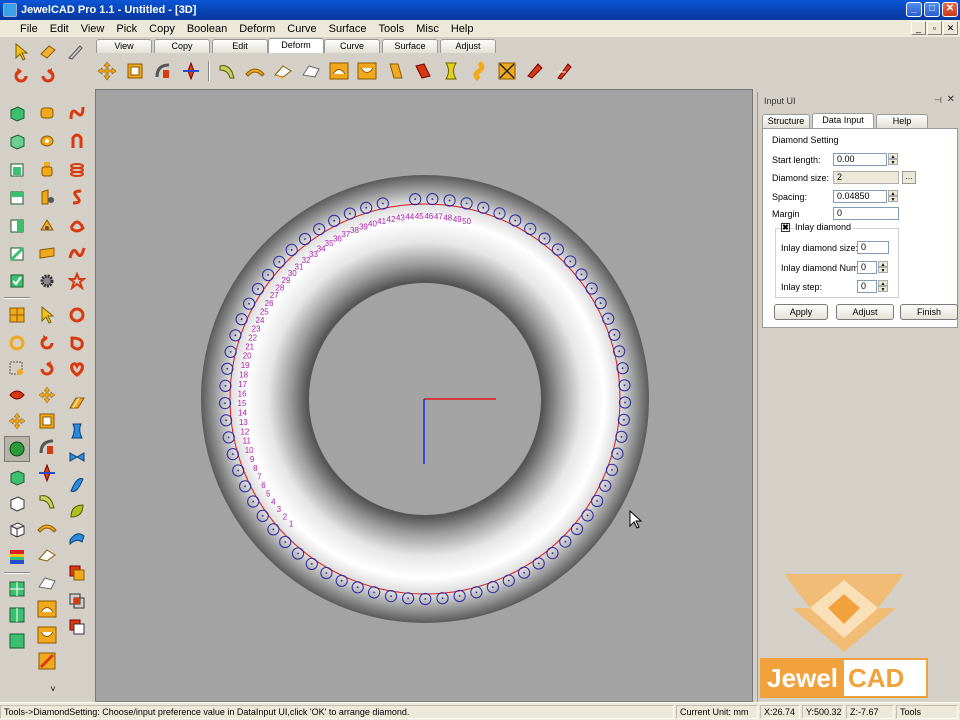 Image resolution: width=960 pixels, height=720 pixels. What do you see at coordinates (883, 267) in the screenshot?
I see `inlay-num-spinner: ▲ ▼` at bounding box center [883, 267].